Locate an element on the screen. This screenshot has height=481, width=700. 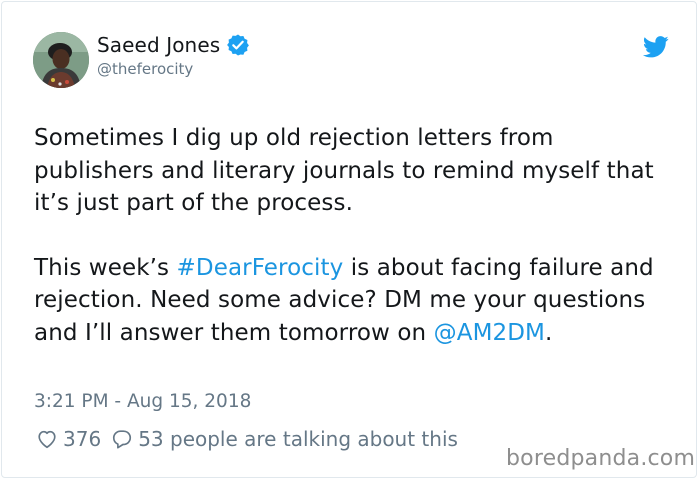
heart-icon is located at coordinates (47, 439).